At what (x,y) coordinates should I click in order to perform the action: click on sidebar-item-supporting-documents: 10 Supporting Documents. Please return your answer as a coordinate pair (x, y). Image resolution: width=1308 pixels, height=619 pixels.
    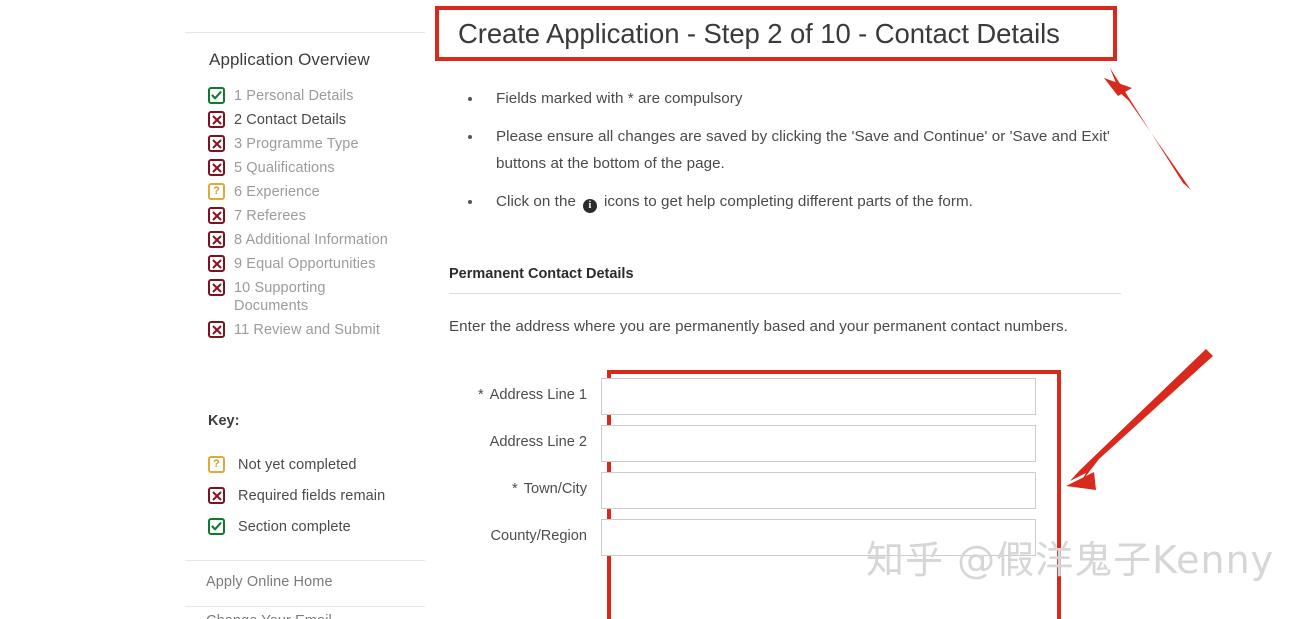
    Looking at the image, I should click on (308, 296).